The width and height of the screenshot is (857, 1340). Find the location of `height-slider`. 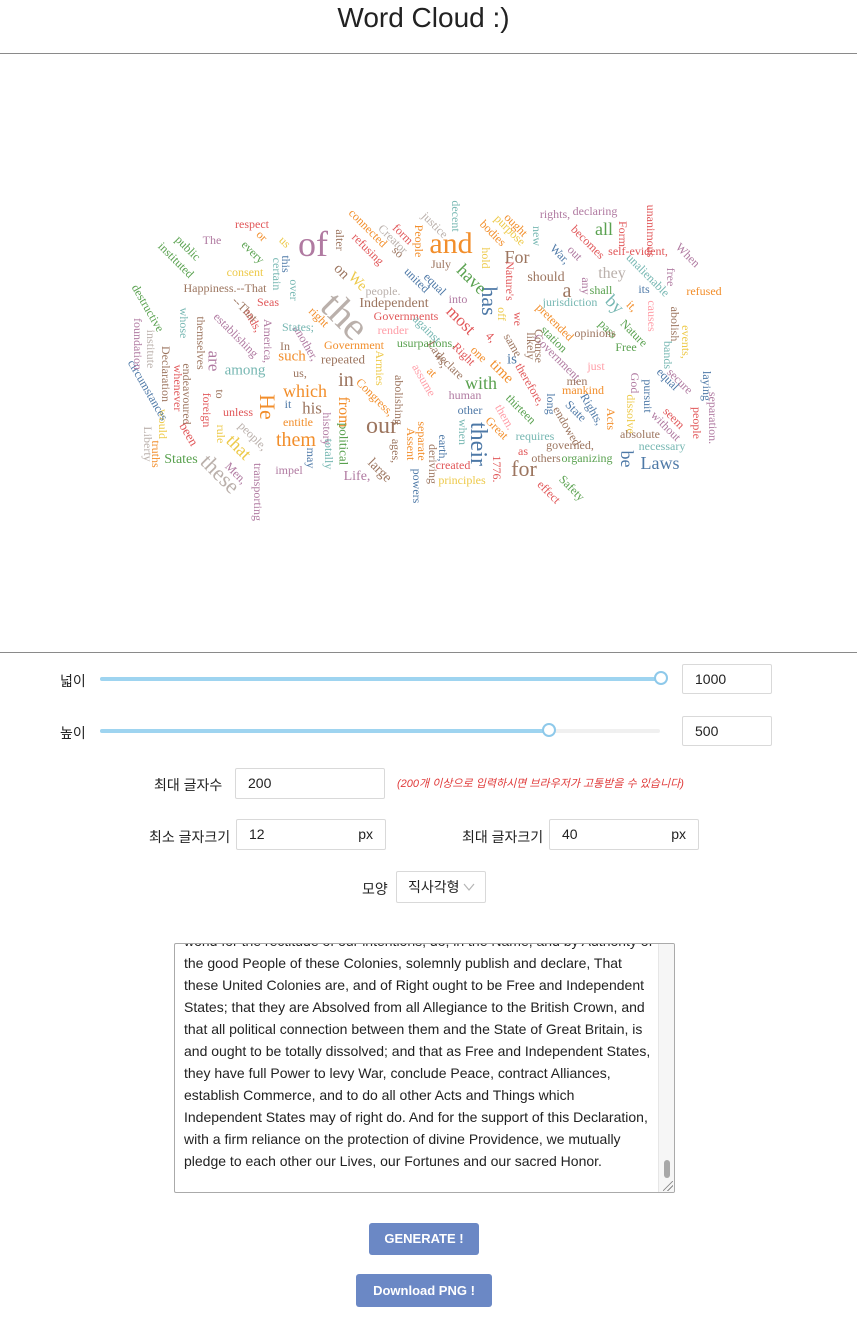

height-slider is located at coordinates (380, 730).